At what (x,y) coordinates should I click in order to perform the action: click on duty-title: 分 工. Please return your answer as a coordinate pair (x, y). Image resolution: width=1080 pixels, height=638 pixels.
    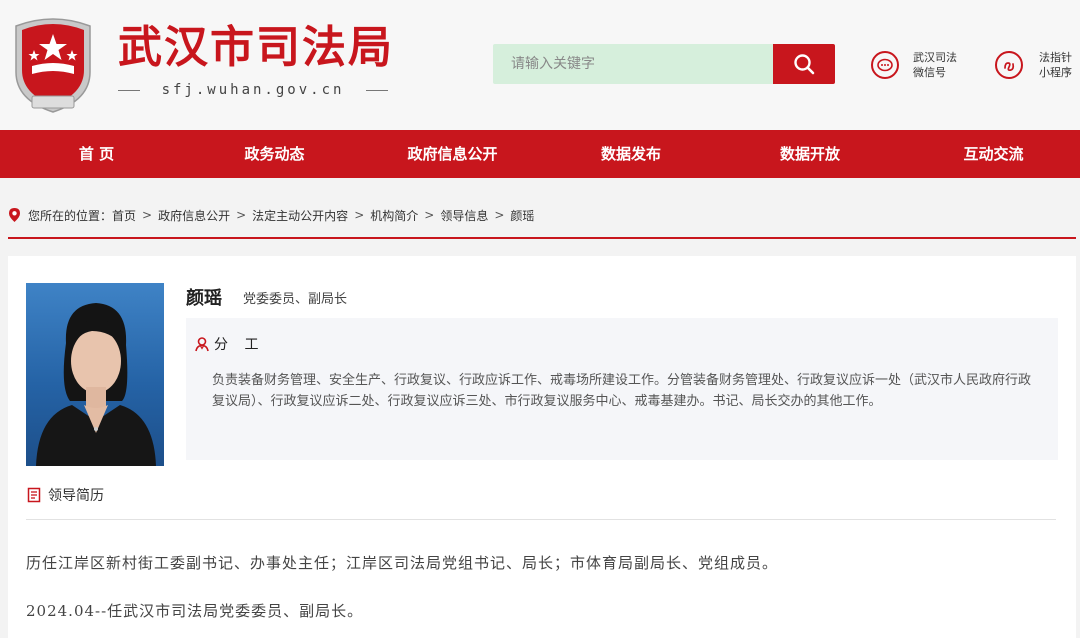
    Looking at the image, I should click on (239, 345).